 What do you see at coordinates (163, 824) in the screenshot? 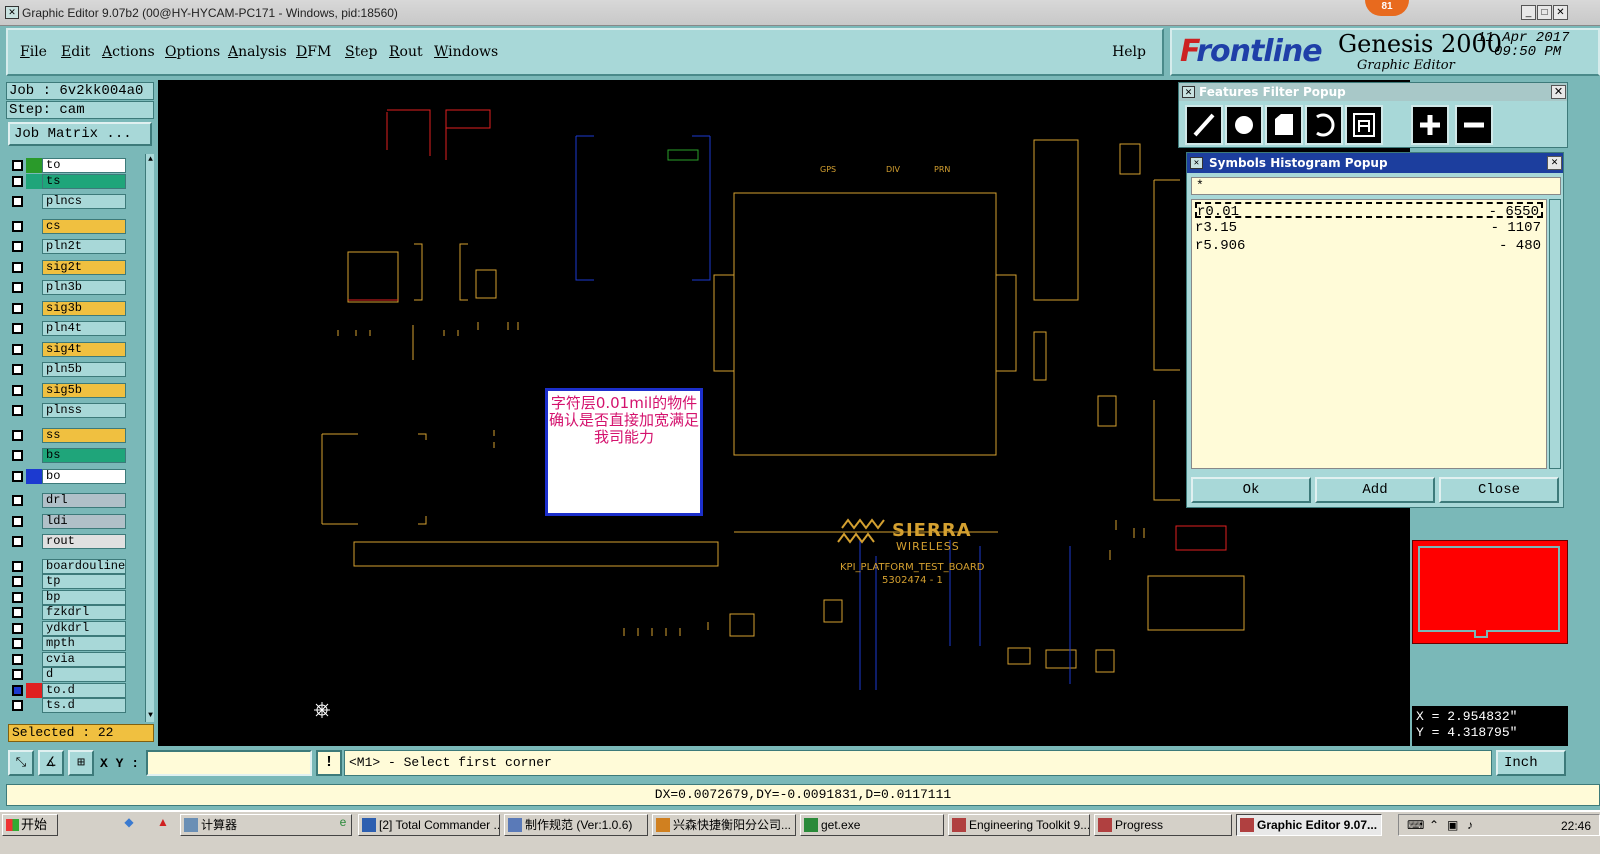
I see `quicklaunch-pdf-icon: ▲` at bounding box center [163, 824].